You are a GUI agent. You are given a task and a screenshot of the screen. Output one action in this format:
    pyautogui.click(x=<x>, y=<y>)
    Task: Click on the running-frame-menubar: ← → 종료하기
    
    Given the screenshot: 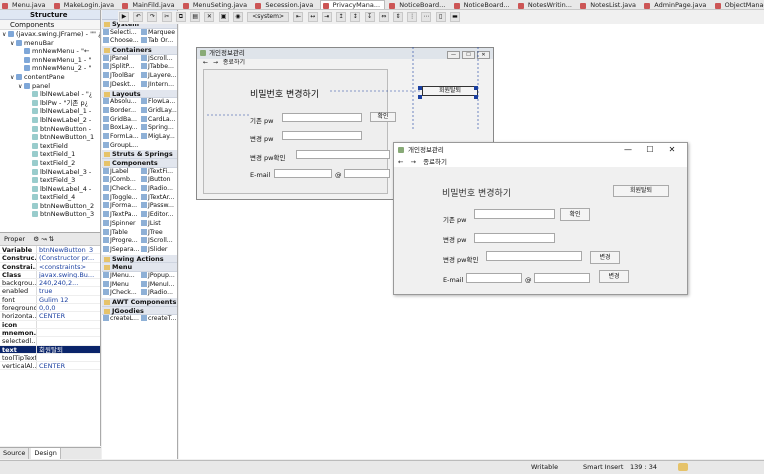 What is the action you would take?
    pyautogui.click(x=540, y=162)
    